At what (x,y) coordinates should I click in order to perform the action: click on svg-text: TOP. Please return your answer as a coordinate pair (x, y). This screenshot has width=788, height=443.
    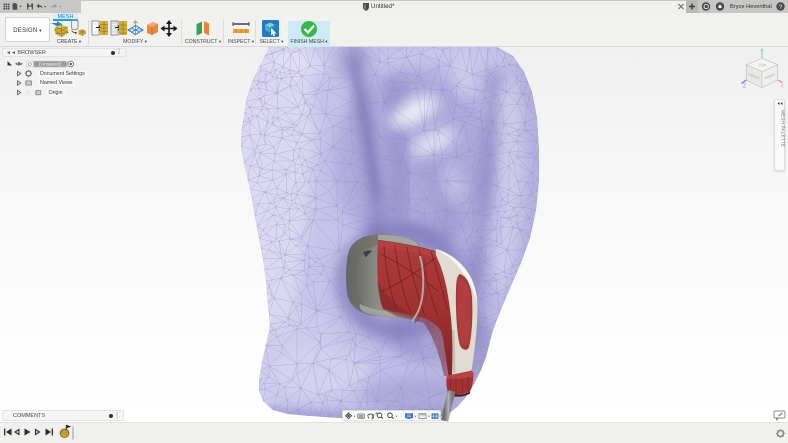
    Looking at the image, I should click on (763, 65).